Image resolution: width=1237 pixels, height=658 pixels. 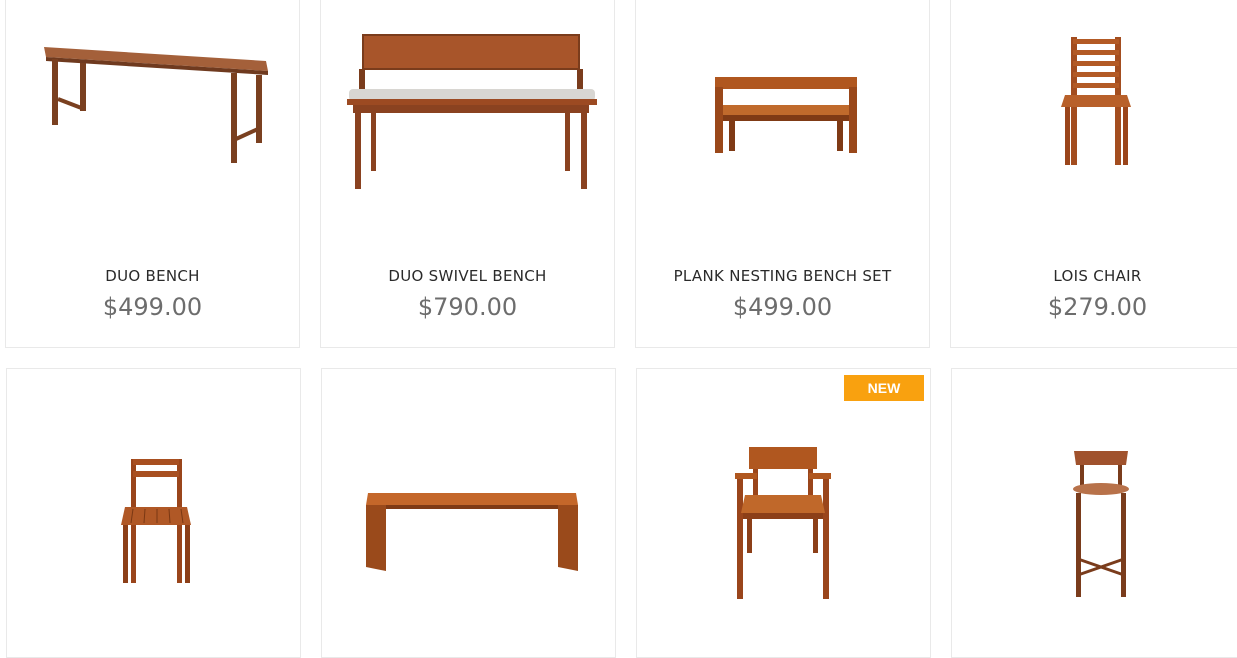 I want to click on nesting-bench-image, so click(x=786, y=116).